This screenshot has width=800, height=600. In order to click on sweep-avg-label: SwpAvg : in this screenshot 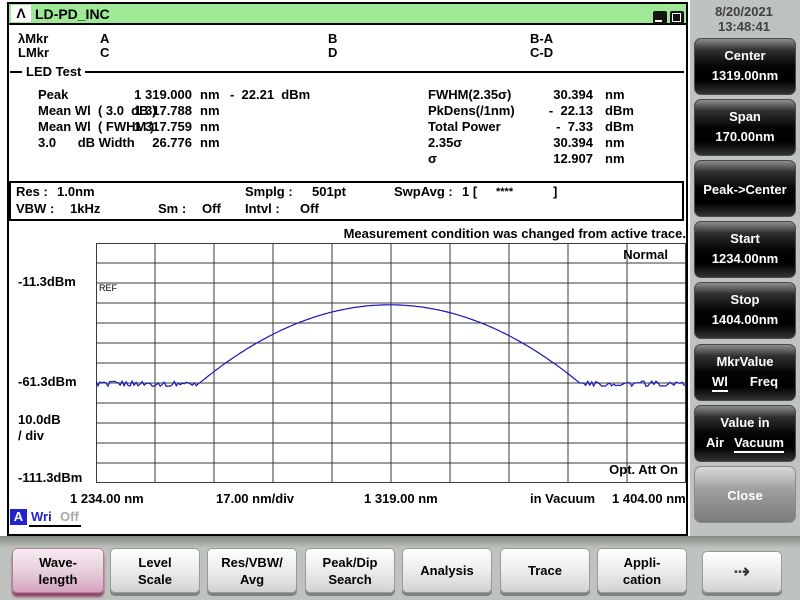, I will do `click(423, 191)`.